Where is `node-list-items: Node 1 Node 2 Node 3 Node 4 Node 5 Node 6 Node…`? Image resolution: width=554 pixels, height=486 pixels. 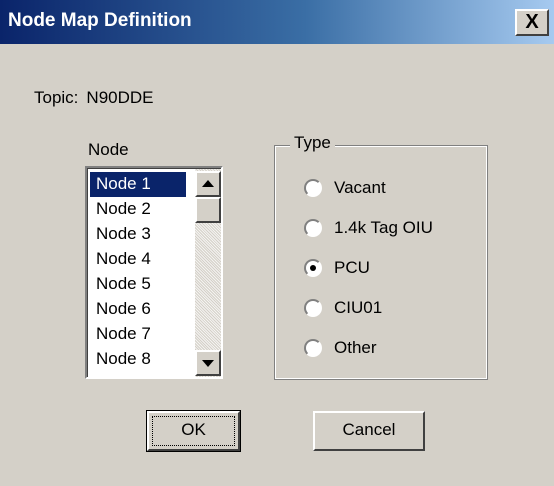 node-list-items: Node 1 Node 2 Node 3 Node 4 Node 5 Node 6 Node… is located at coordinates (140, 272).